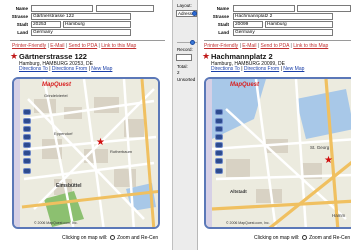 This screenshot has width=351, height=250. I want to click on zip-field: 20099, so click(248, 24).